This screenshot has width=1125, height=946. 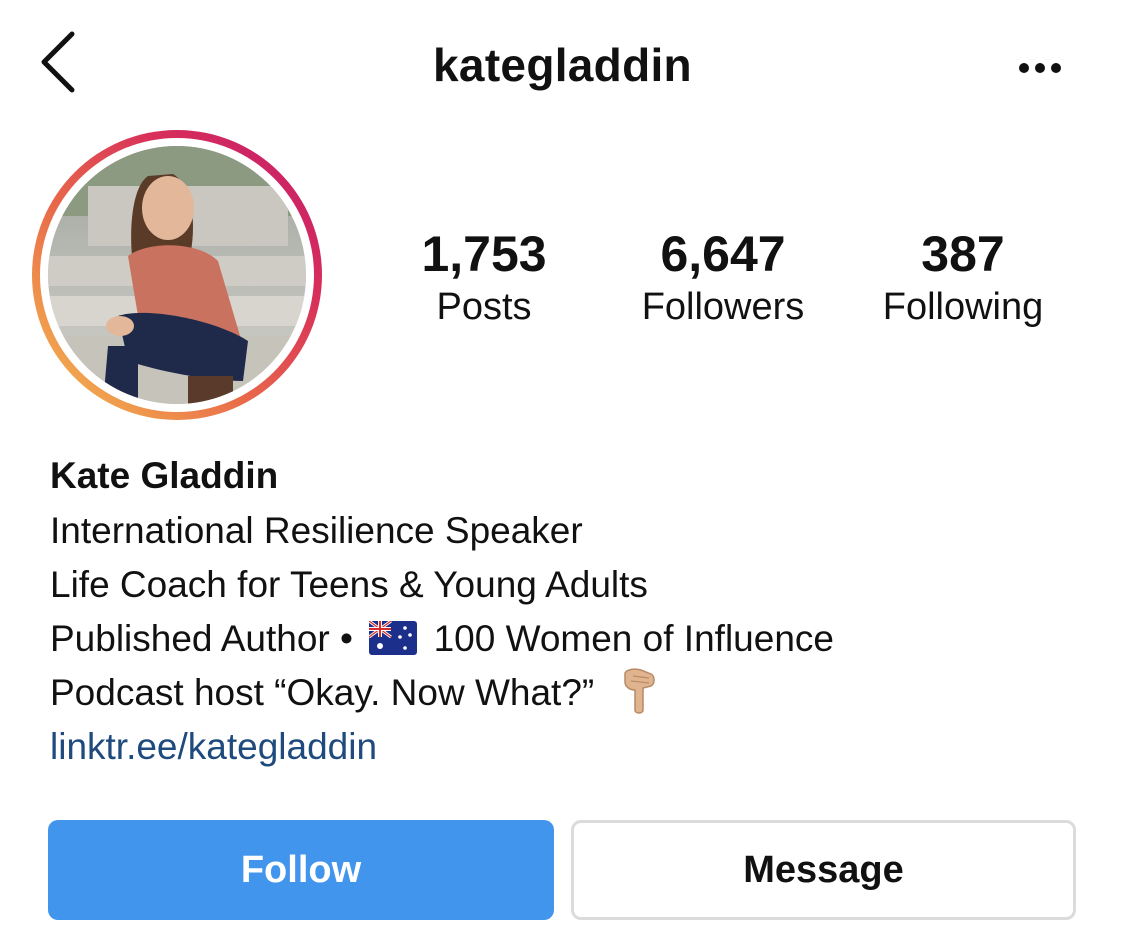 I want to click on avatar-border, so click(x=177, y=275).